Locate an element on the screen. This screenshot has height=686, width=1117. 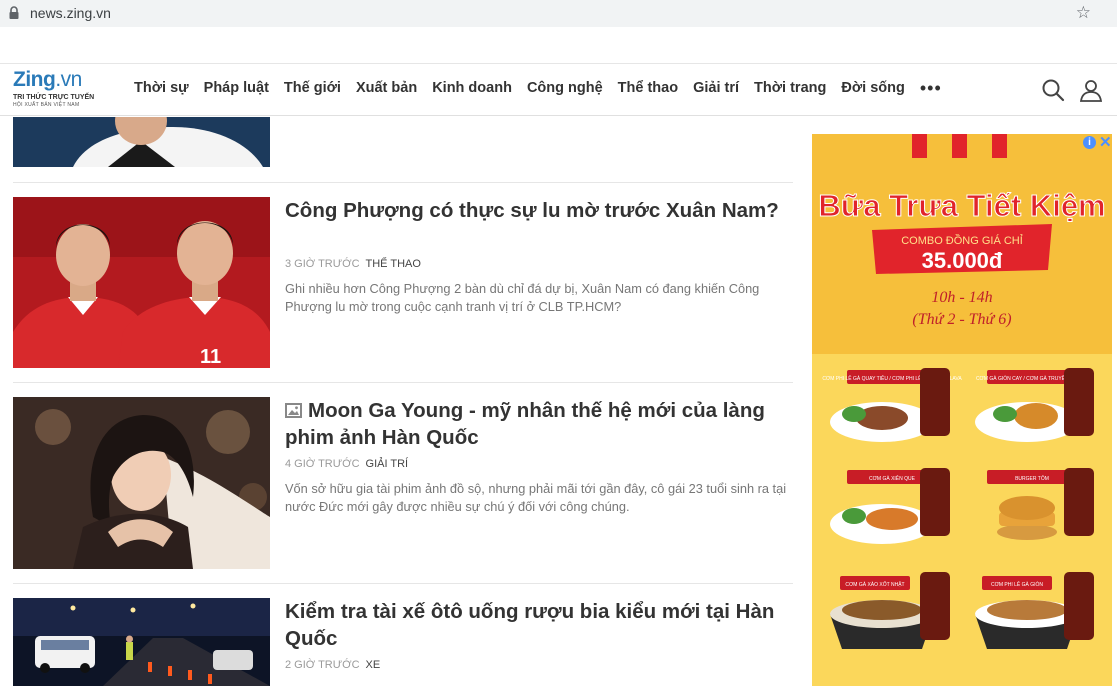
article-meta: 3 giờ trước Thể thao is located at coordinates (353, 264).